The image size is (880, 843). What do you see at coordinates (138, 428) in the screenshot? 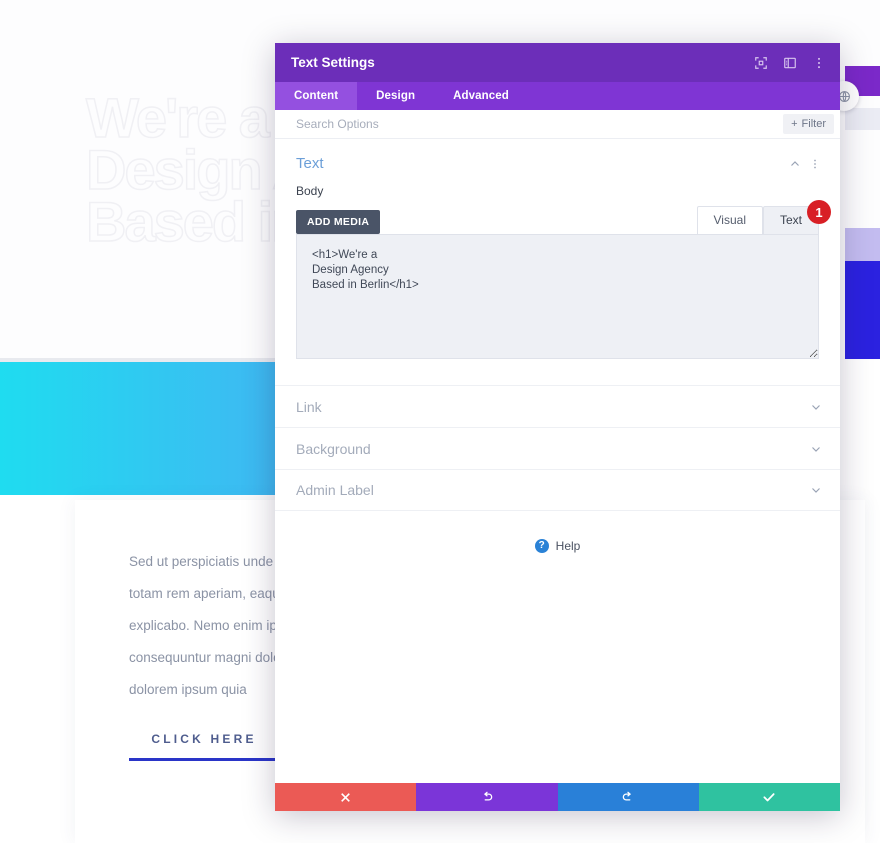
I see `gradient-band` at bounding box center [138, 428].